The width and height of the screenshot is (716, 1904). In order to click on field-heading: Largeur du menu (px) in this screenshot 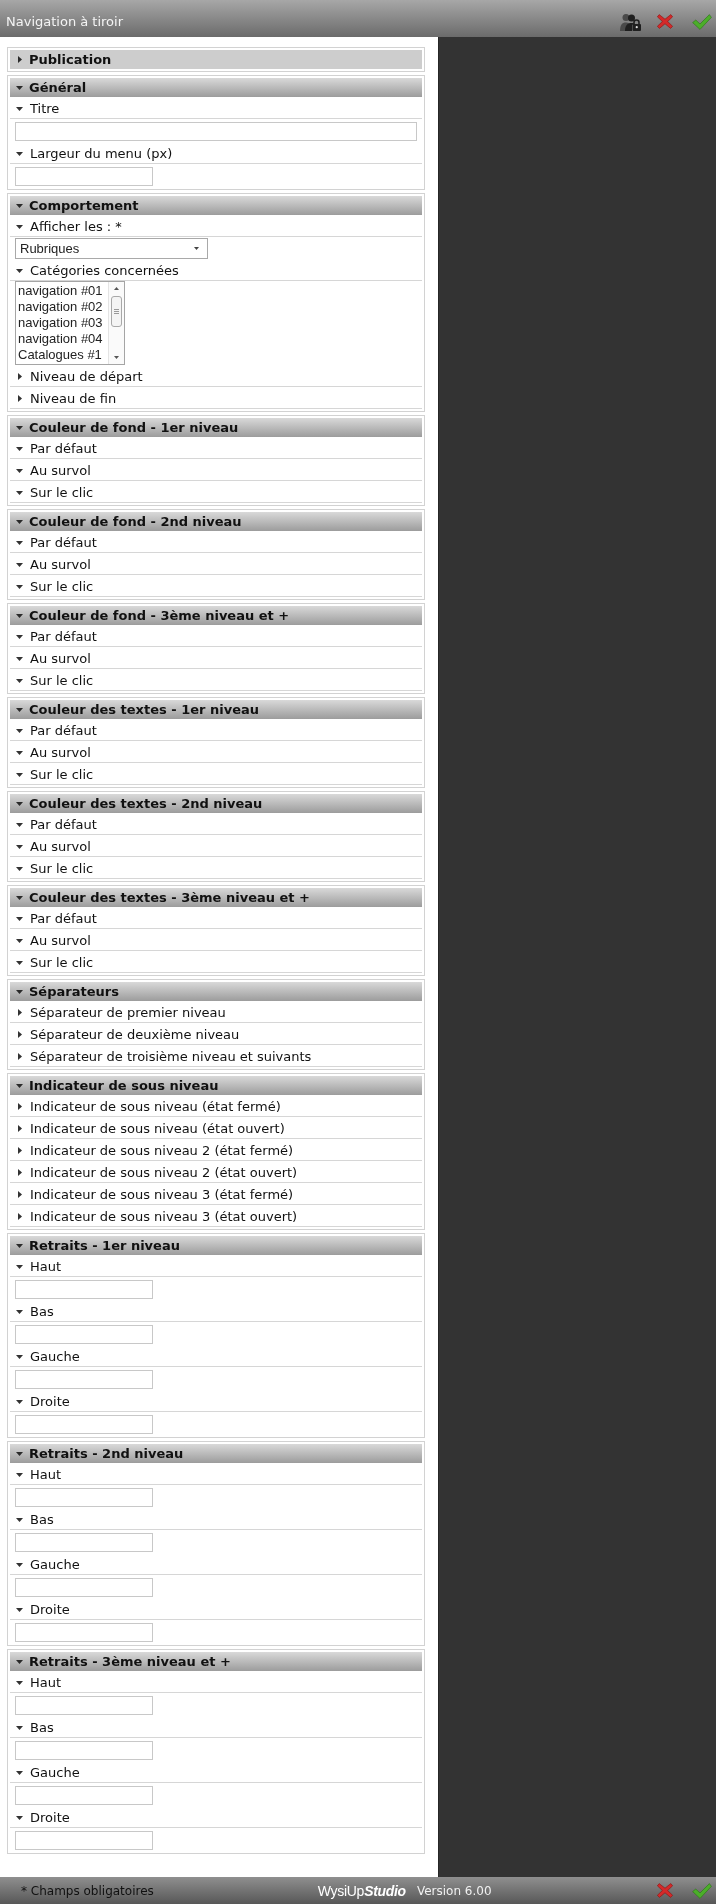, I will do `click(216, 153)`.